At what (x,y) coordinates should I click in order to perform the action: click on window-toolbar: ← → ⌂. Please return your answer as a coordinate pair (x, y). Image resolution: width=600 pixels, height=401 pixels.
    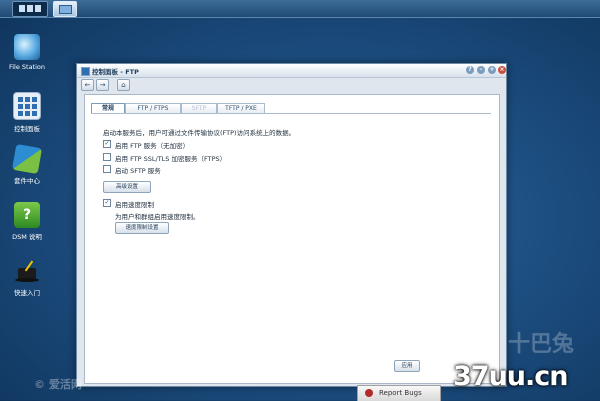
    Looking at the image, I should click on (291, 84).